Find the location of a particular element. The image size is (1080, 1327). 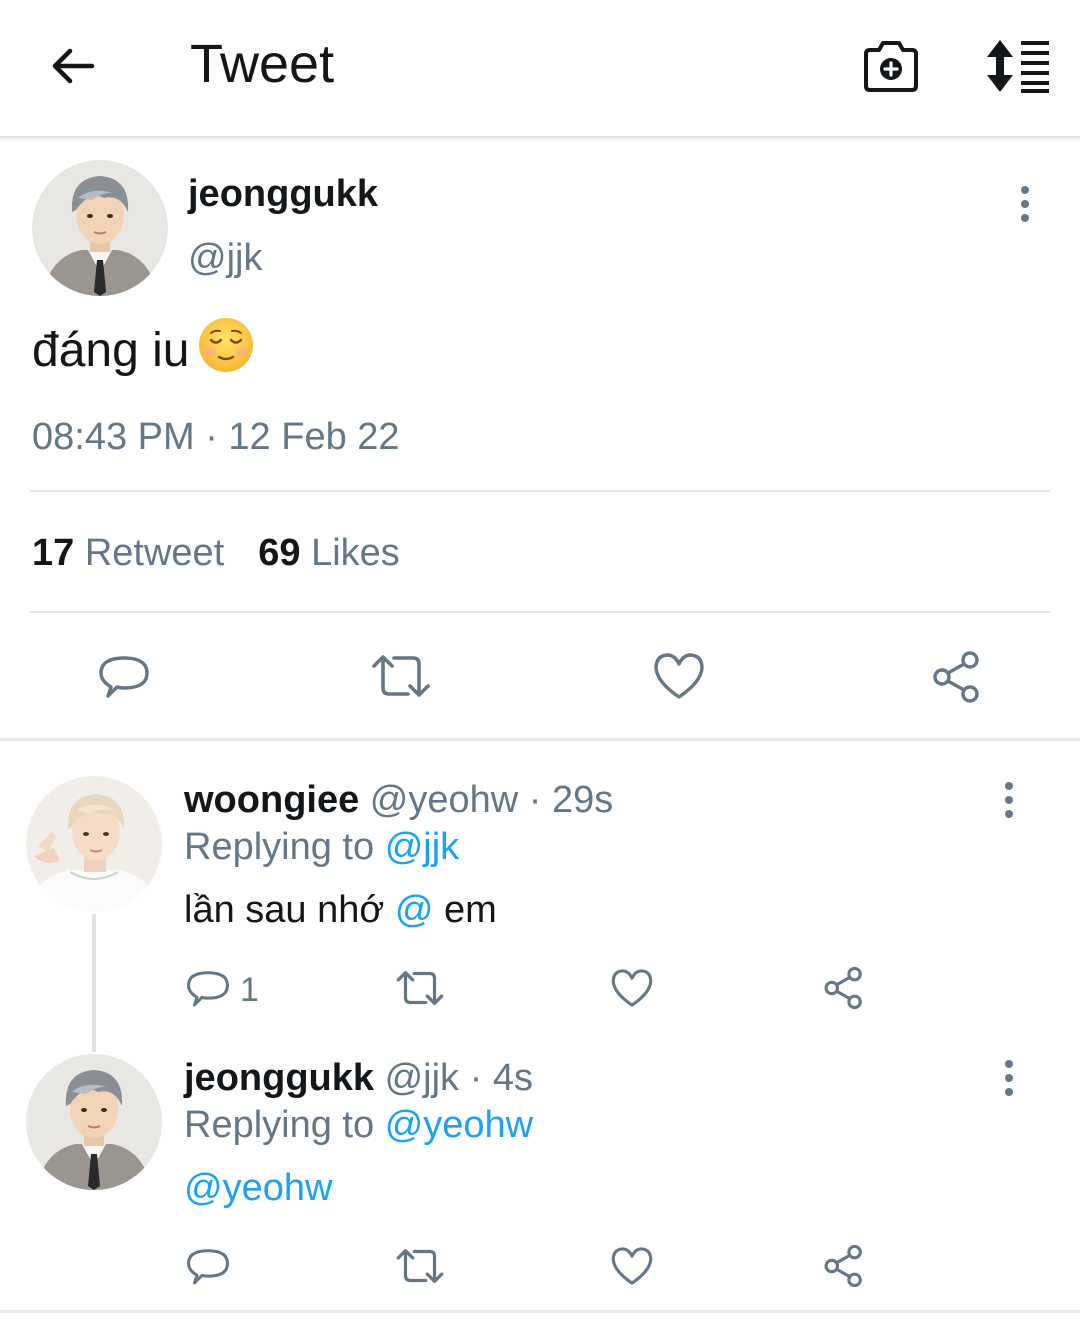

reply-text: @yeohw is located at coordinates (258, 1188).